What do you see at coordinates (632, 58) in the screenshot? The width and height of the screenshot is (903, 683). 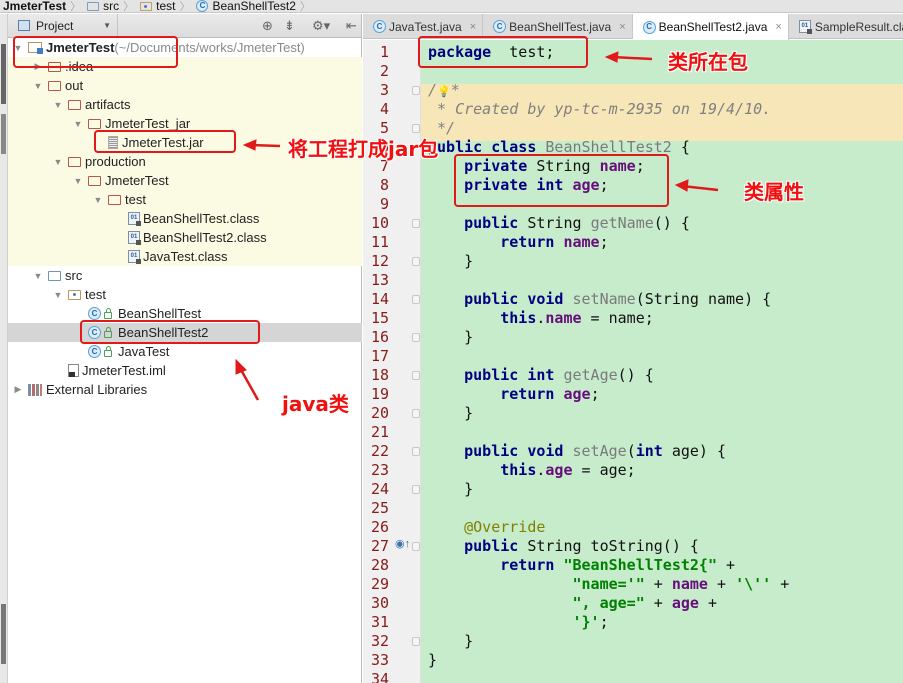 I see `arrow-to-package` at bounding box center [632, 58].